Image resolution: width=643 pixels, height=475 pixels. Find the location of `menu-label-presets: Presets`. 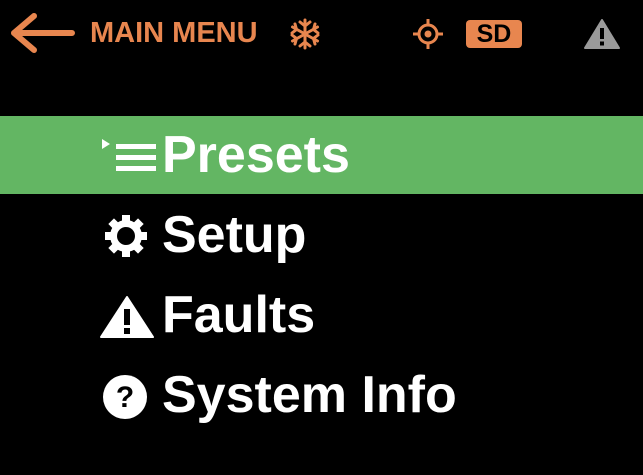

menu-label-presets: Presets is located at coordinates (256, 155).